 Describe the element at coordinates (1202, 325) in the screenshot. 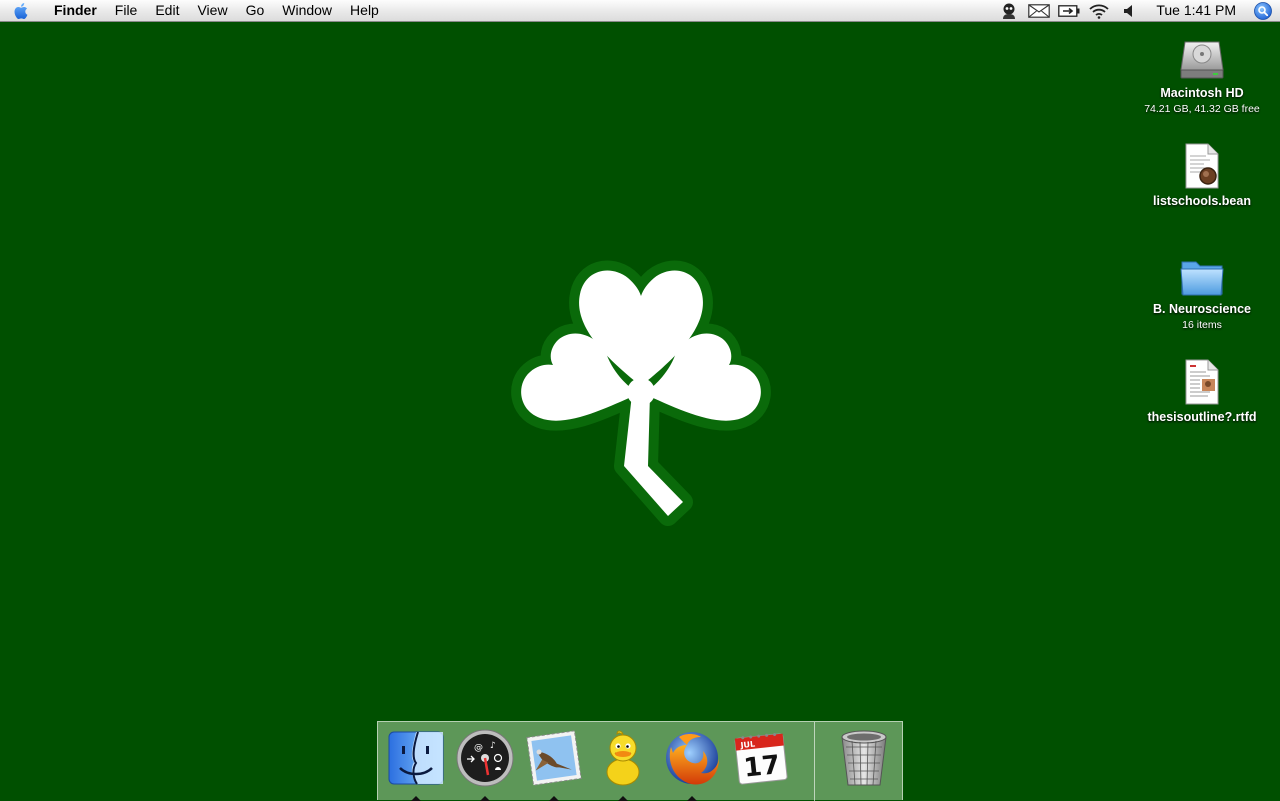

I see `desktop-icon-info: 16 items` at that location.